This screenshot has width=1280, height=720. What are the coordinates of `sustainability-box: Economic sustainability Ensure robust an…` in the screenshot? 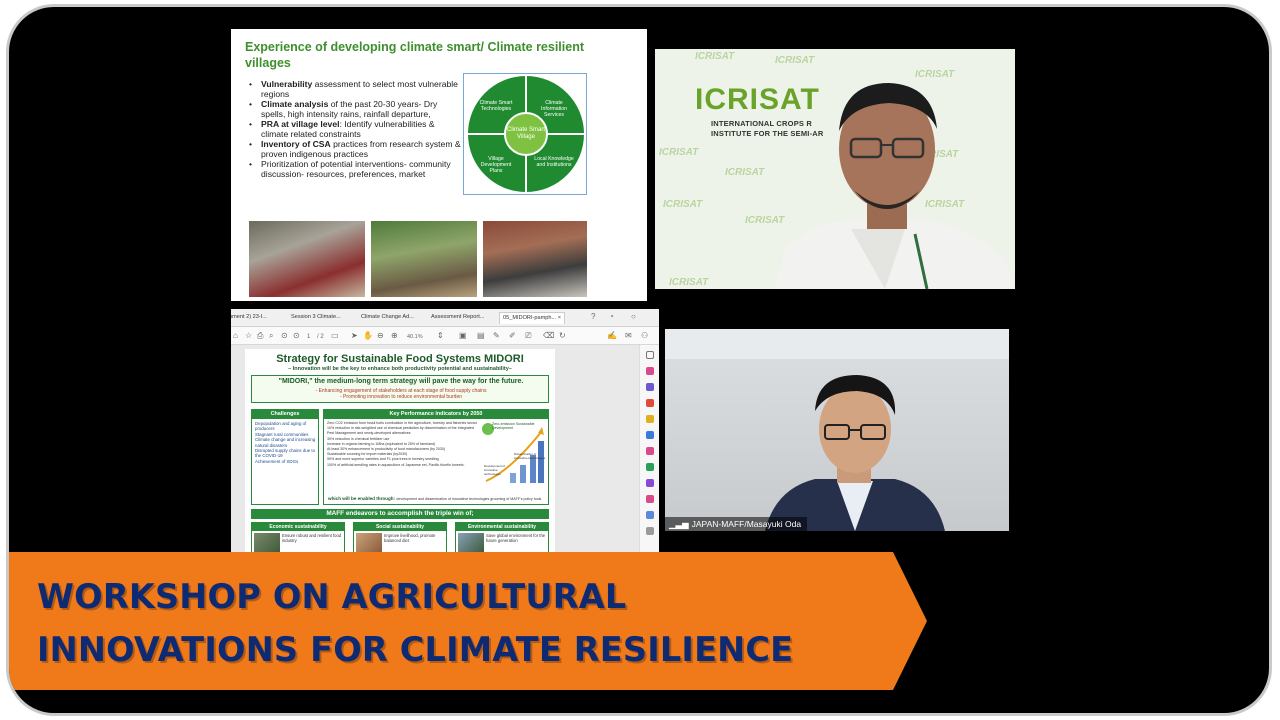 It's located at (298, 537).